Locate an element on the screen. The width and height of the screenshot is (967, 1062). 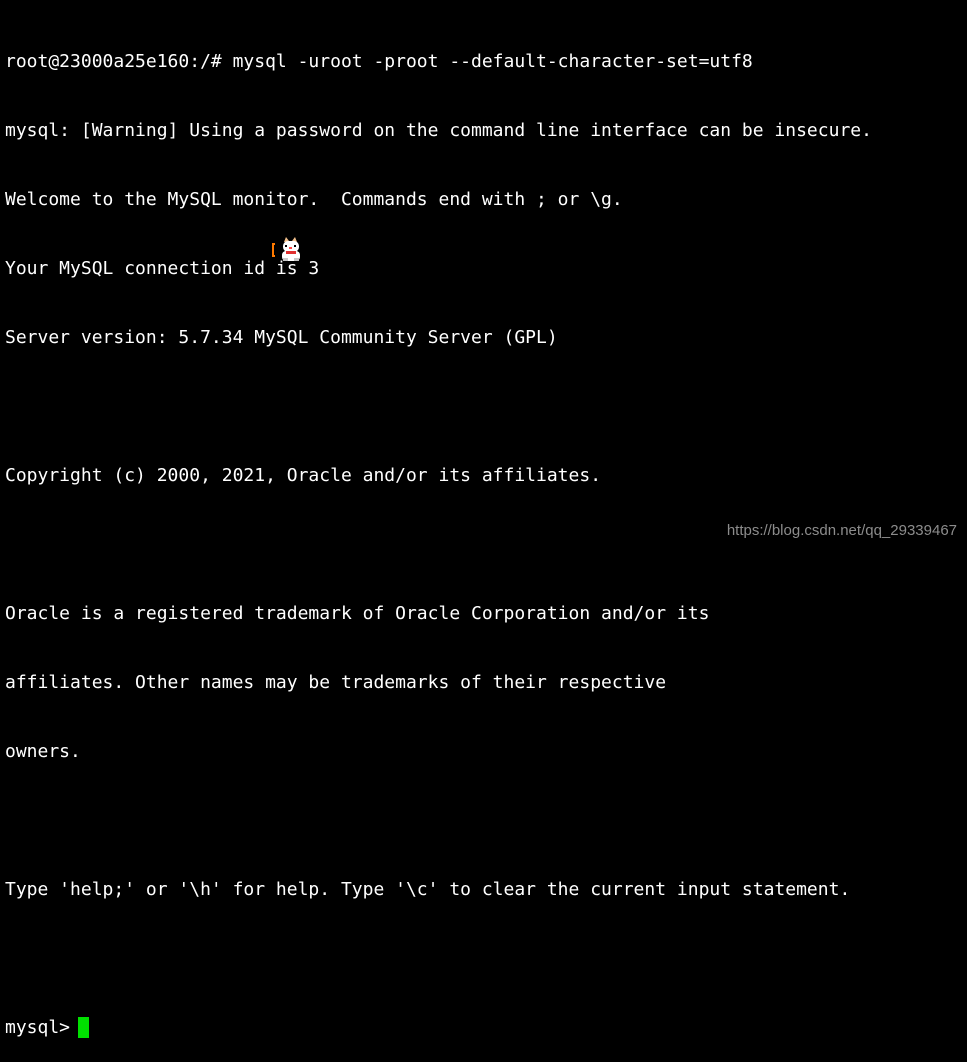
prompt-line: mysql> is located at coordinates (483, 1027).